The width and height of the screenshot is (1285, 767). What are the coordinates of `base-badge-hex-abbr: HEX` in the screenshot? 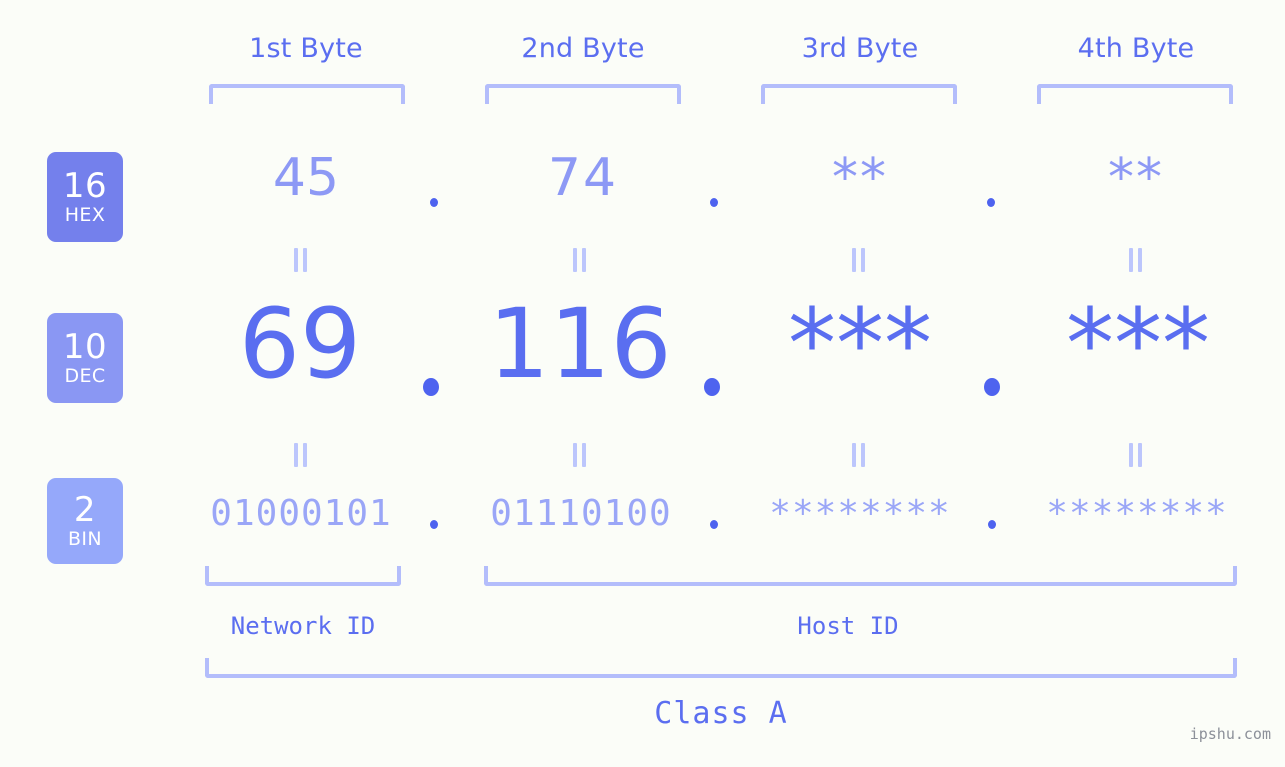 It's located at (85, 215).